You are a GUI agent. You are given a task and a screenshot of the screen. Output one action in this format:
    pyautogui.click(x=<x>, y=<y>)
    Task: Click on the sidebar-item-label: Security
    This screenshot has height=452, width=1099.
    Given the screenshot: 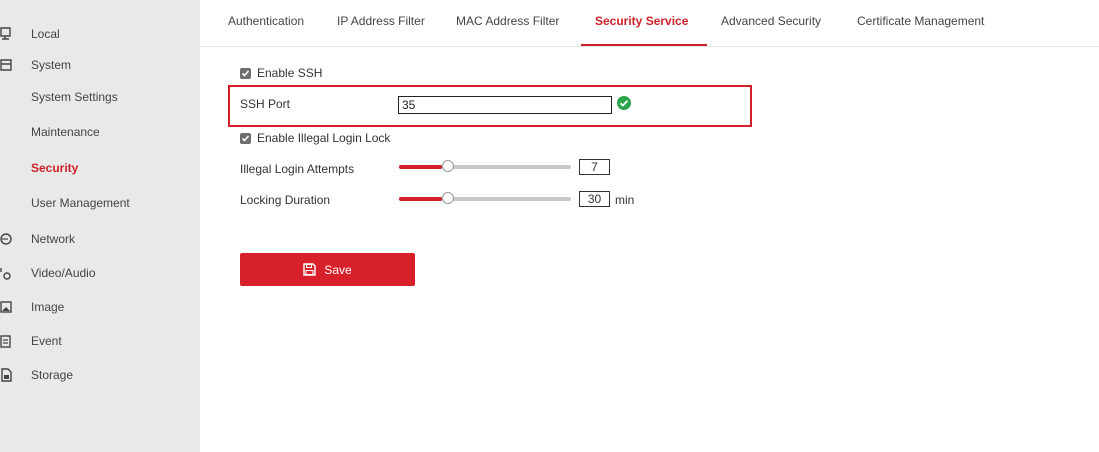 What is the action you would take?
    pyautogui.click(x=55, y=168)
    